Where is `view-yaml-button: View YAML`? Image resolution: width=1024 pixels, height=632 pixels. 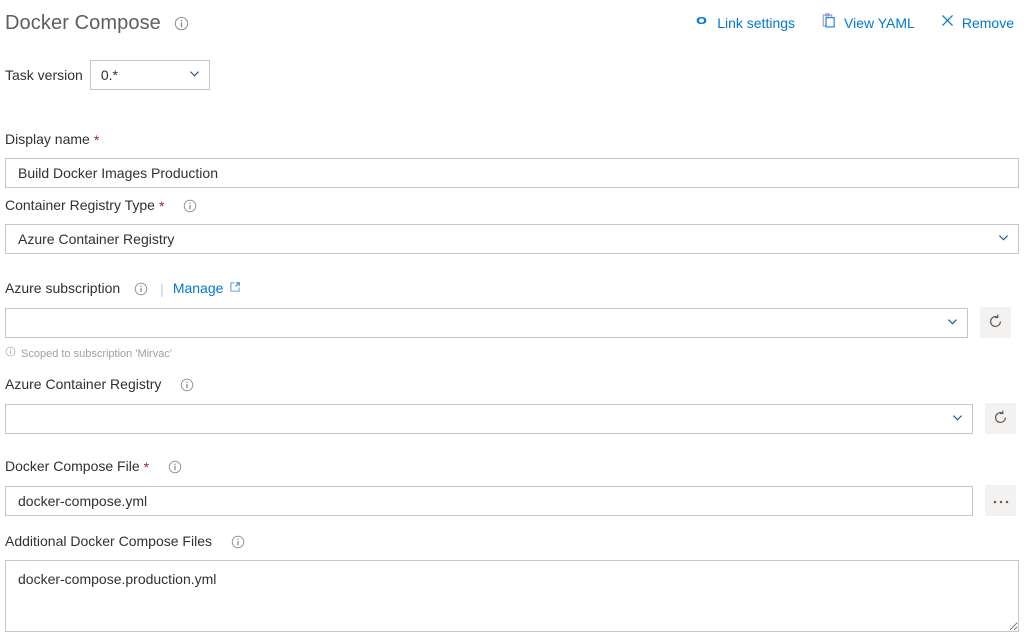
view-yaml-button: View YAML is located at coordinates (867, 22).